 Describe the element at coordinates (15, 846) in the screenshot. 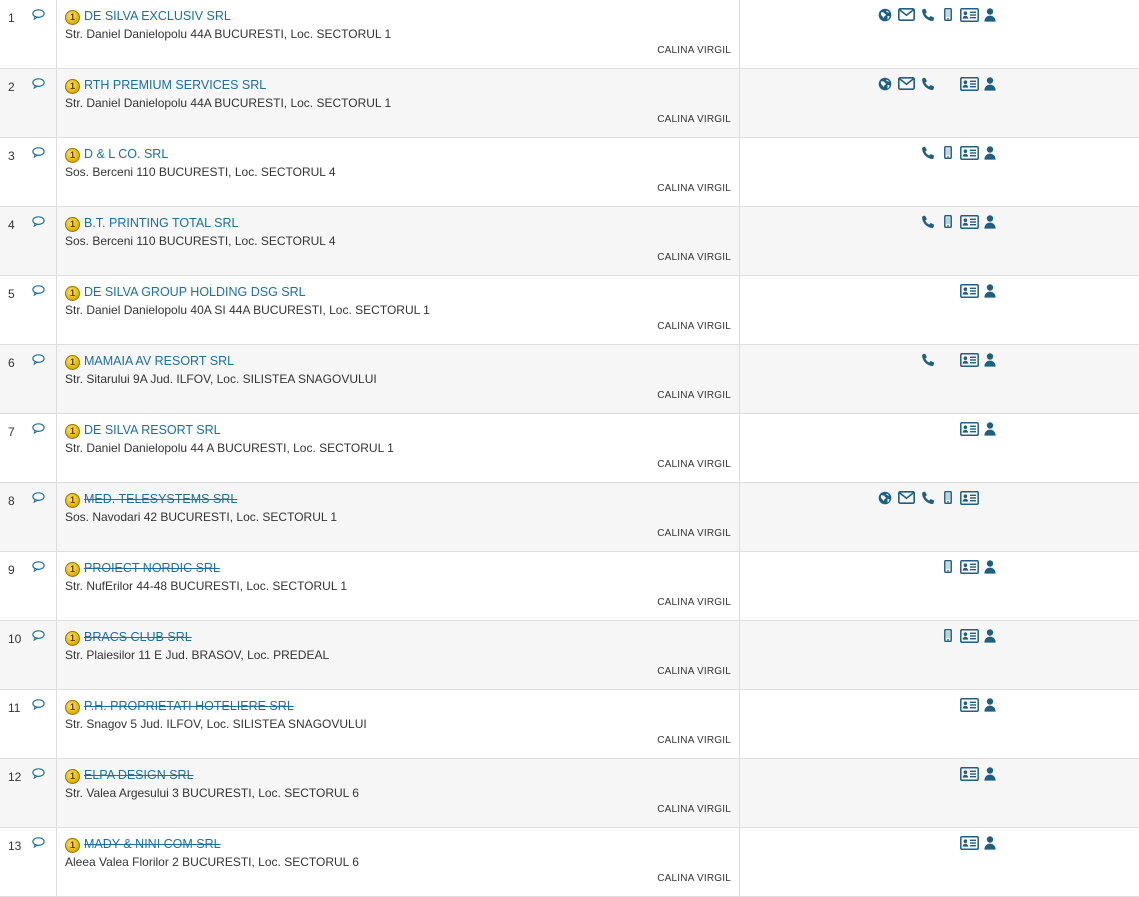

I see `row-number: 13` at that location.